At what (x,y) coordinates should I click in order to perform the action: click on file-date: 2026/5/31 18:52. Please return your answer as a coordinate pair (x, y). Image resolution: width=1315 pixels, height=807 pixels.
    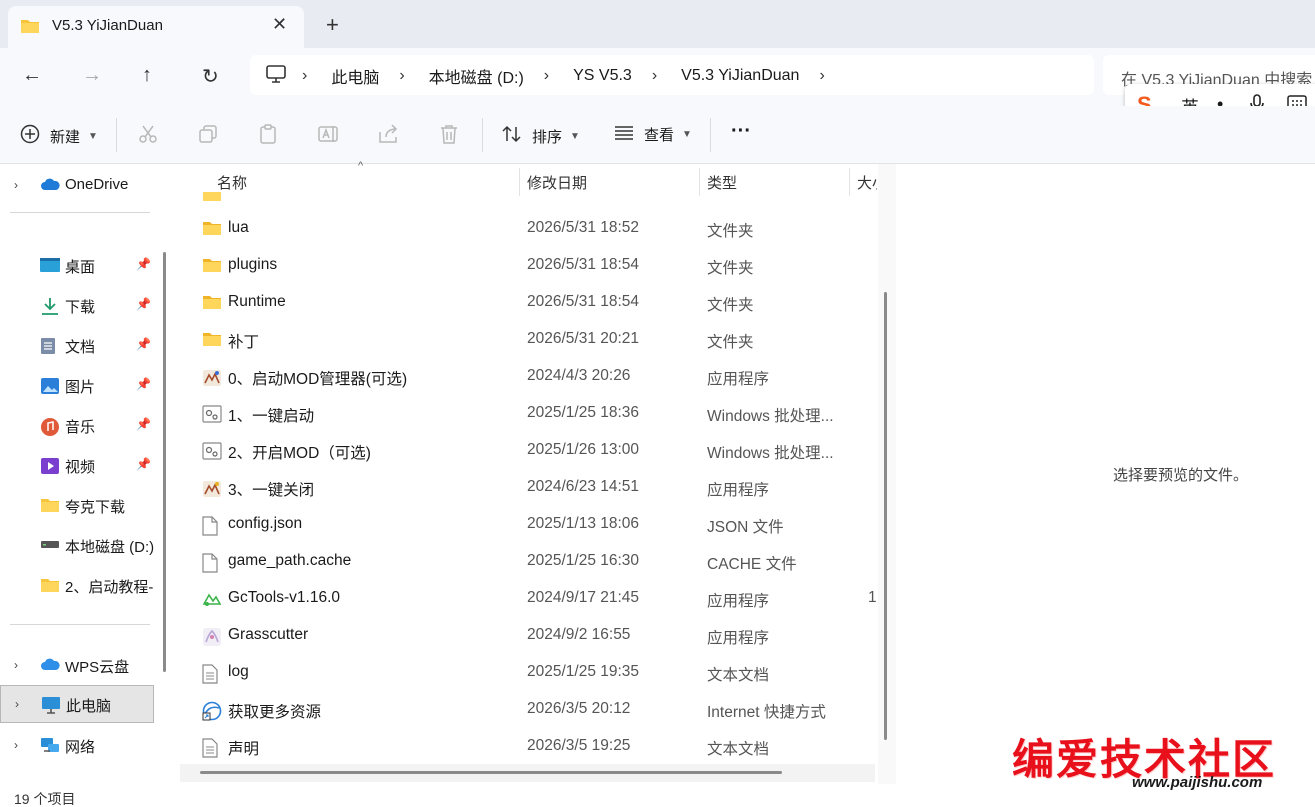
    Looking at the image, I should click on (583, 227).